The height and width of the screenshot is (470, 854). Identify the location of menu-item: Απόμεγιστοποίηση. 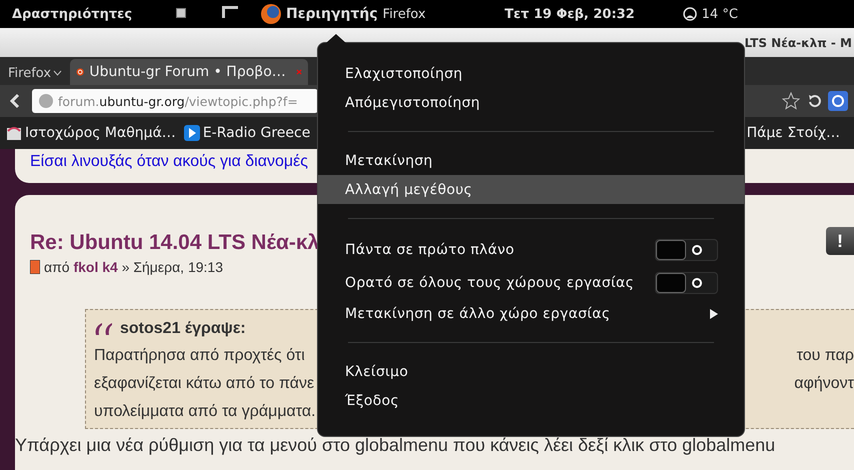
(531, 102).